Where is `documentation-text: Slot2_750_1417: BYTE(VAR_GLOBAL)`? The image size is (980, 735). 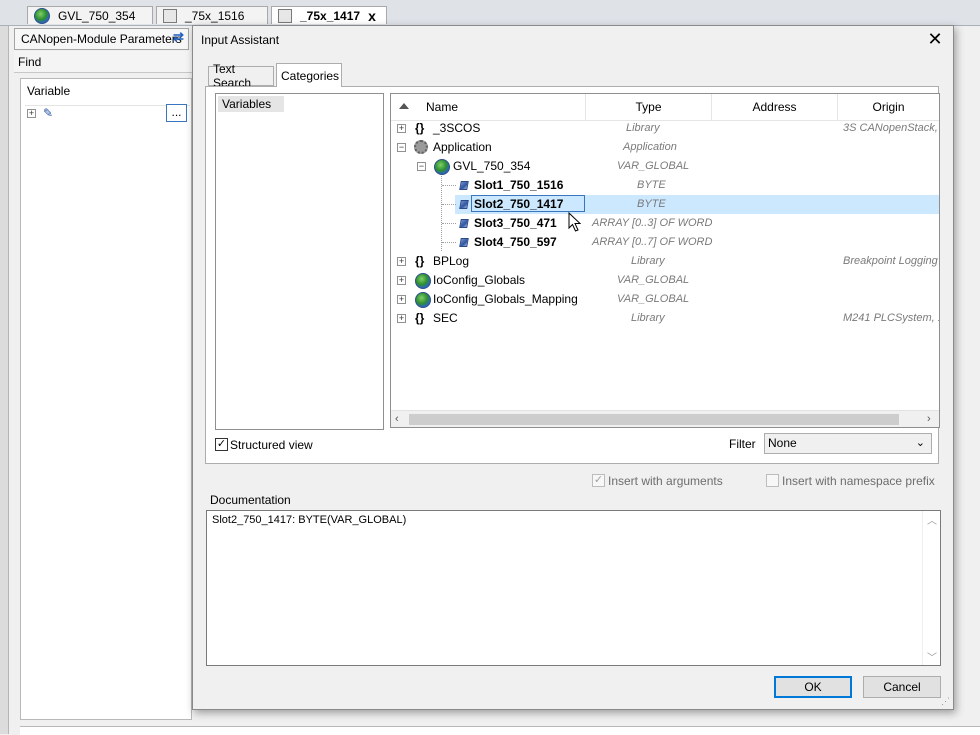
documentation-text: Slot2_750_1417: BYTE(VAR_GLOBAL) is located at coordinates (309, 520).